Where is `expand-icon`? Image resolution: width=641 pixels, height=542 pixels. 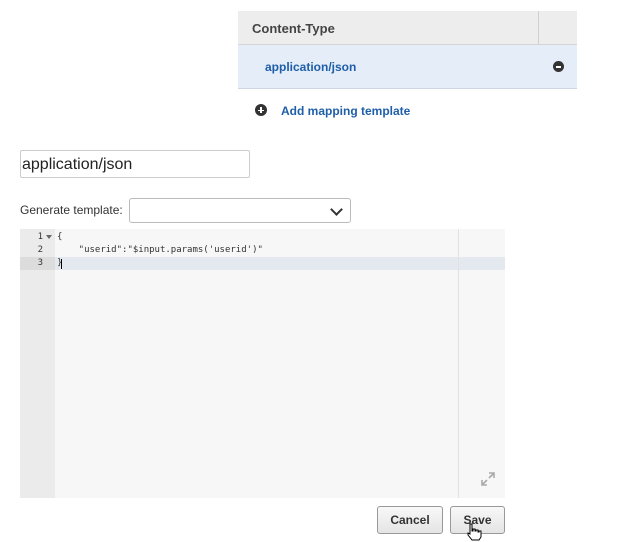
expand-icon is located at coordinates (488, 479).